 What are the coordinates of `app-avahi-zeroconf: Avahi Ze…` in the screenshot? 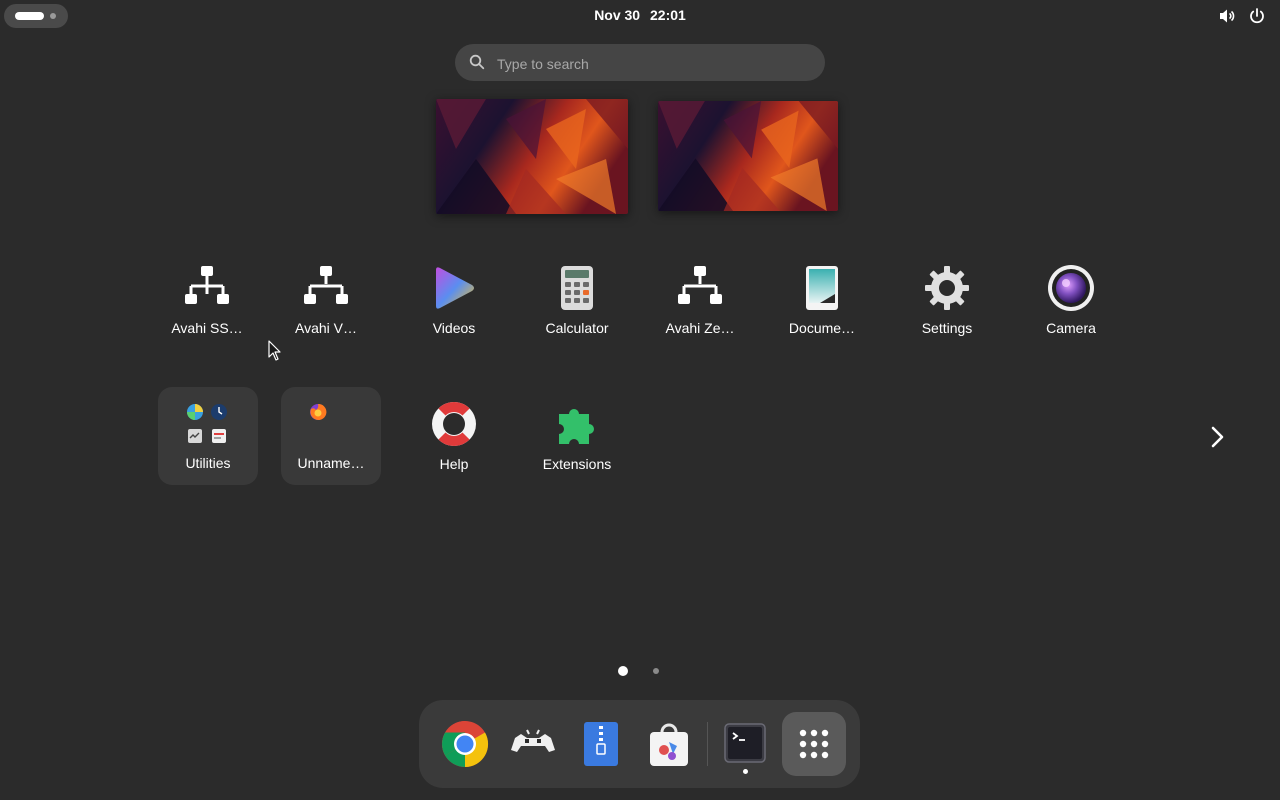 It's located at (700, 312).